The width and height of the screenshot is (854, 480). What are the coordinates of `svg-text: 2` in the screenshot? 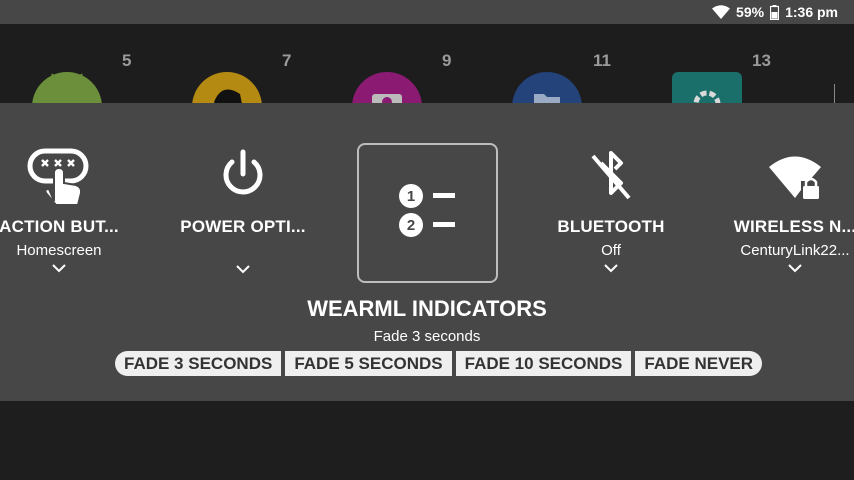 It's located at (410, 225).